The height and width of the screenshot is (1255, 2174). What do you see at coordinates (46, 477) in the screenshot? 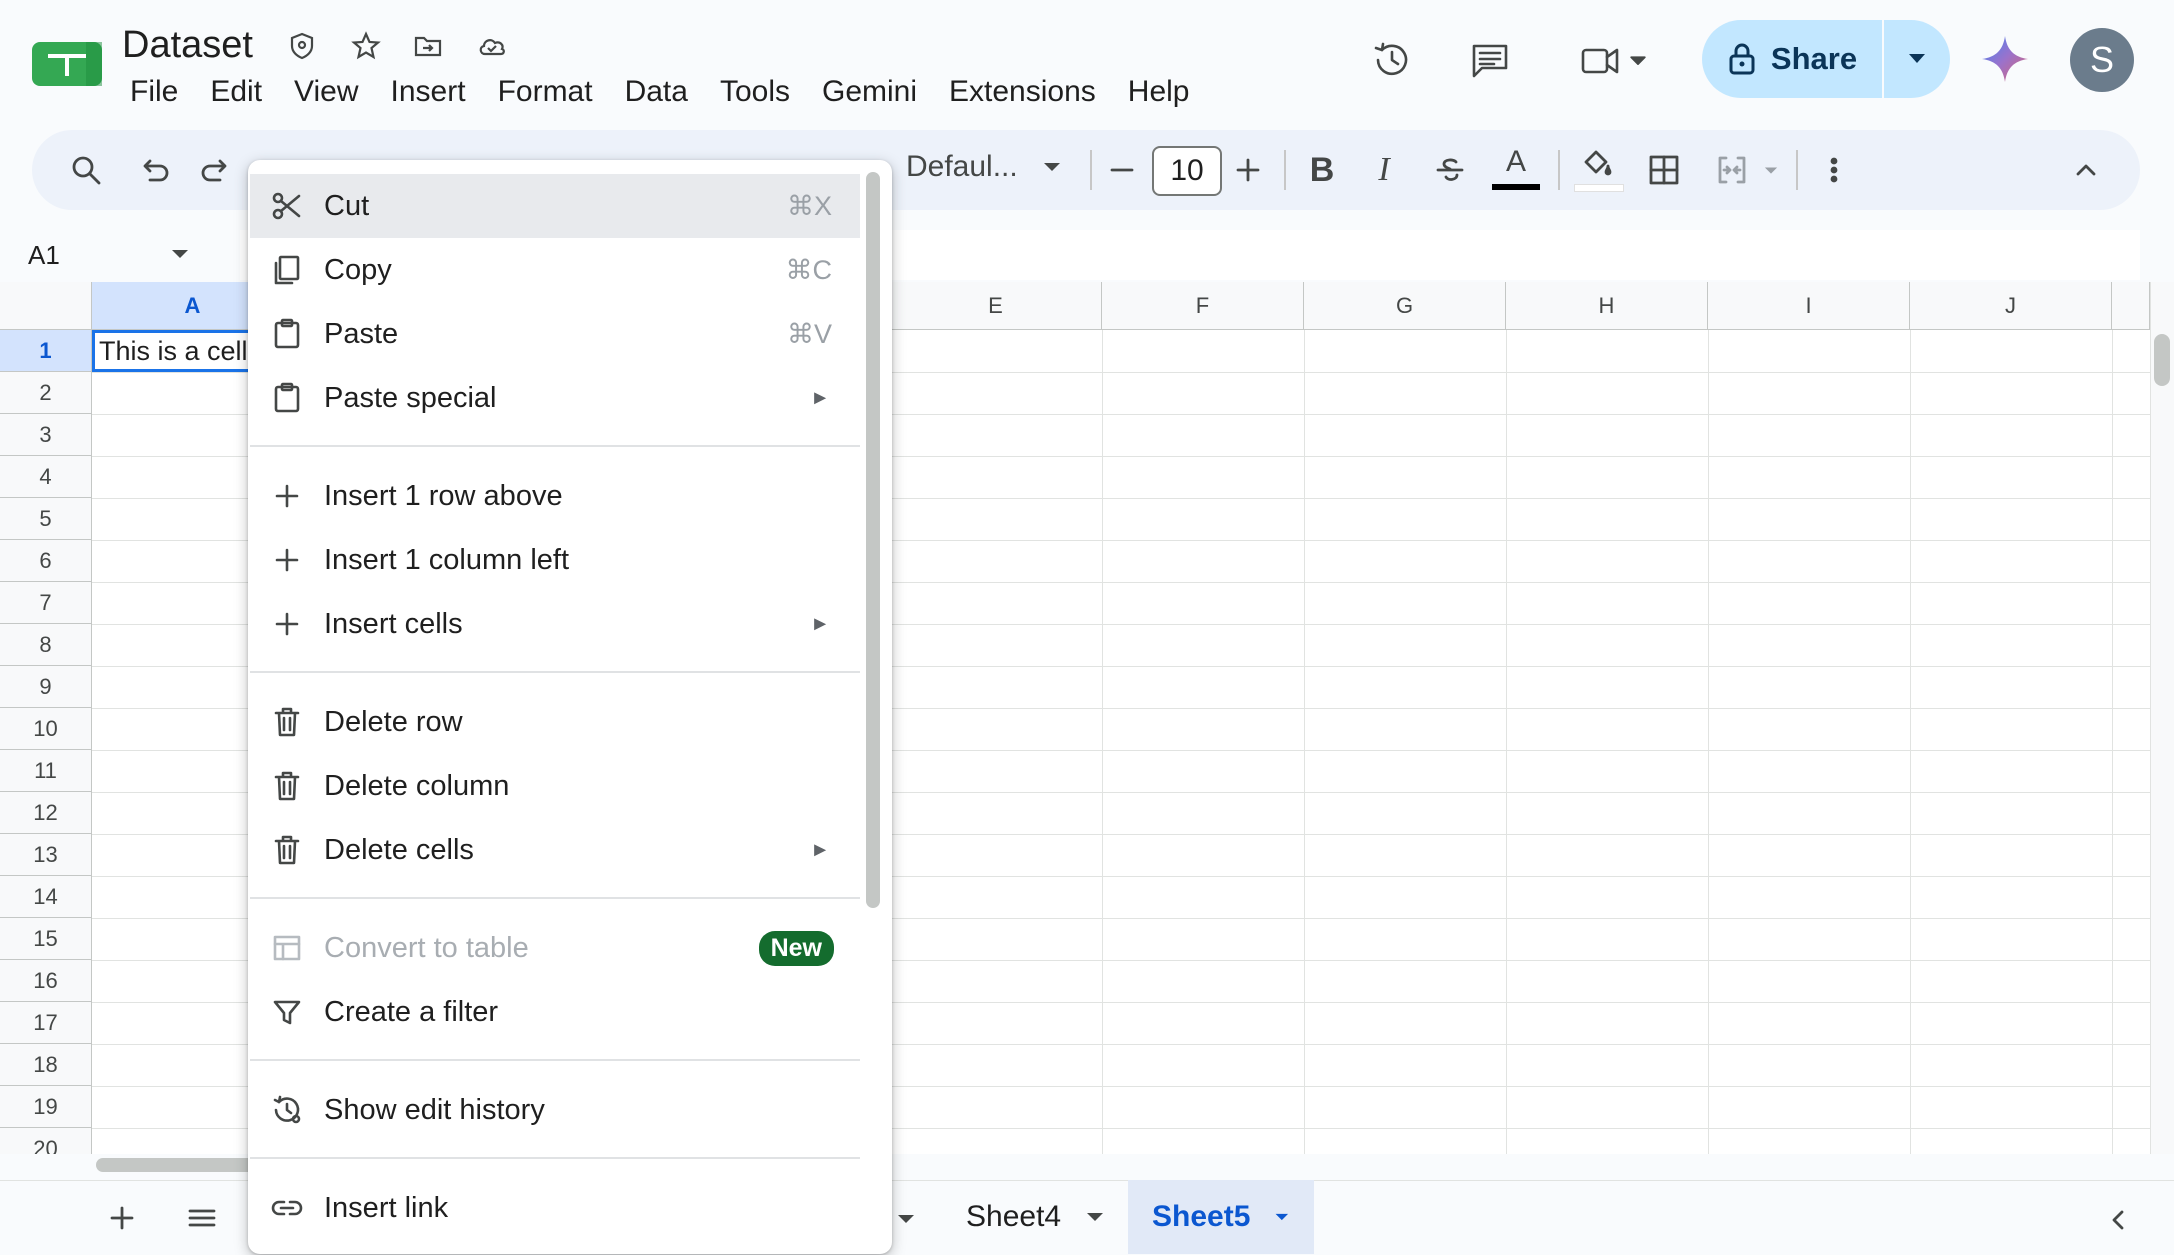
I see `row-header: 4` at bounding box center [46, 477].